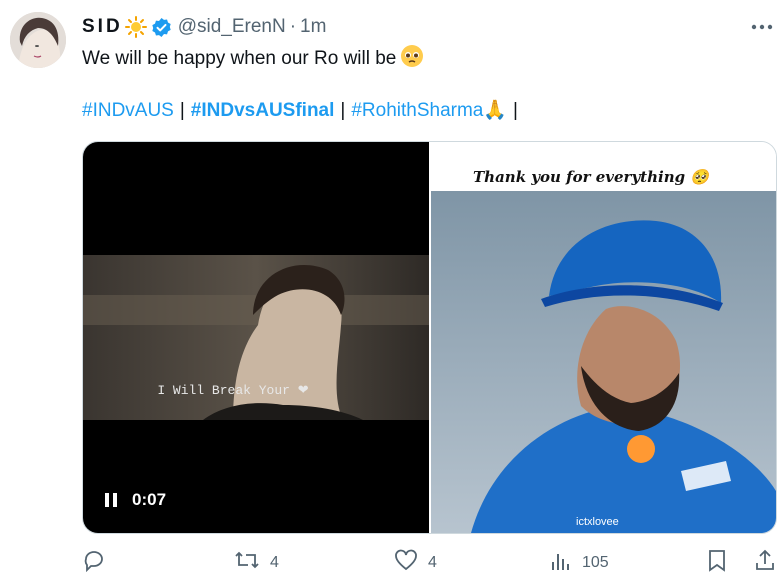  I want to click on bookmark-button, so click(717, 562).